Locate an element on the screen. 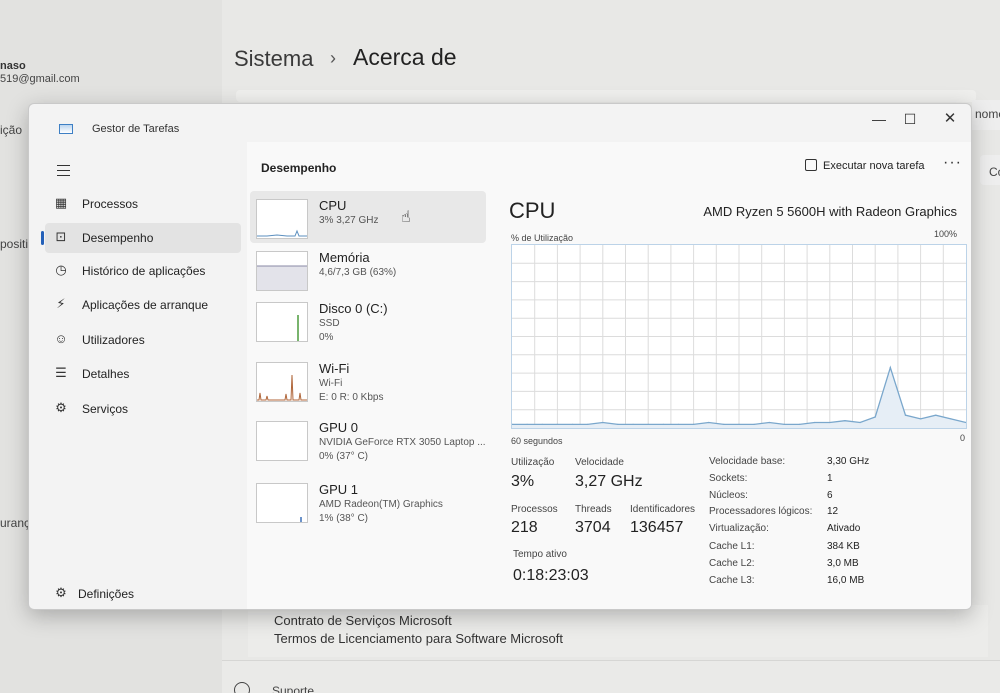  y-min-label: 0 is located at coordinates (962, 438).